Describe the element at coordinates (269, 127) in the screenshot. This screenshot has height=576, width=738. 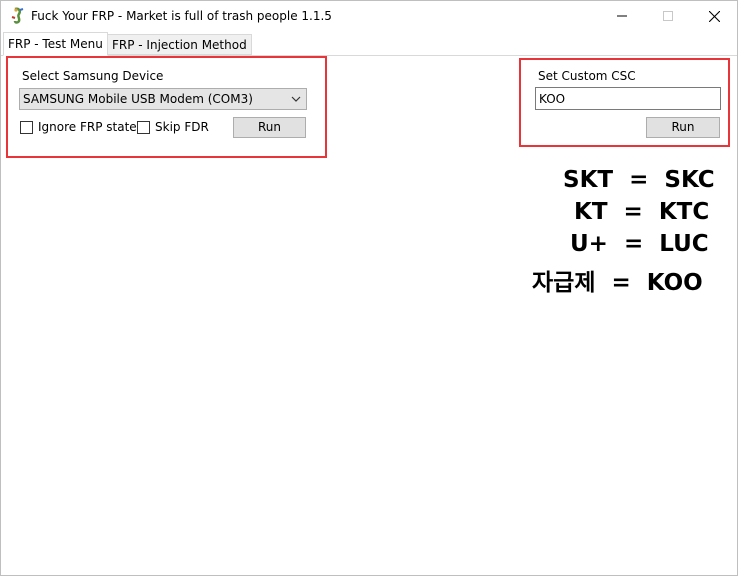
I see `device-run-button: Run` at that location.